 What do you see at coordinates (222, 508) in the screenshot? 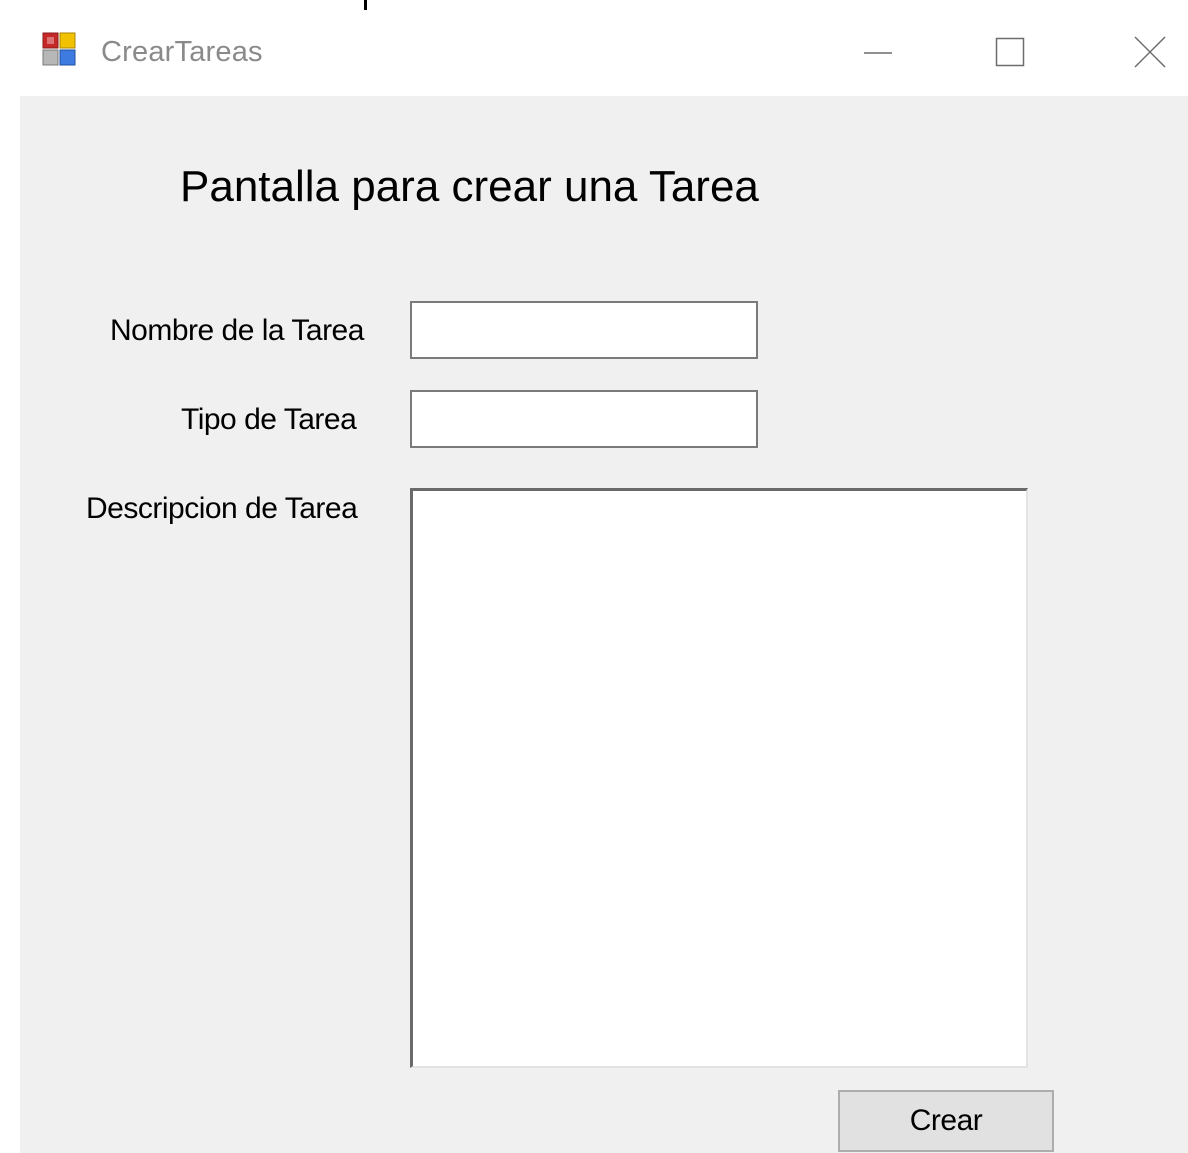
I see `descripcion-label: Descripcion de Tarea` at bounding box center [222, 508].